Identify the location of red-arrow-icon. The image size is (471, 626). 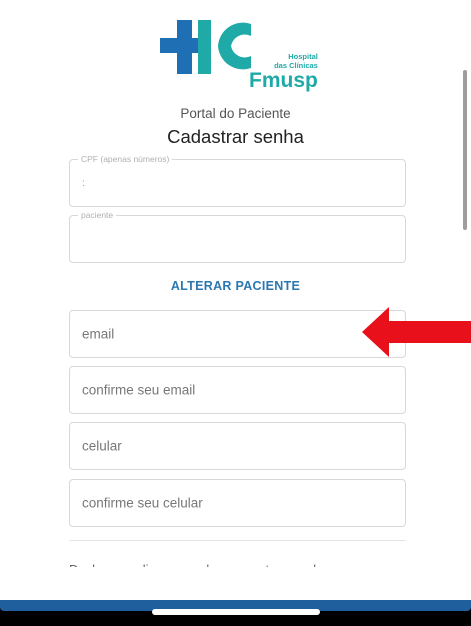
(416, 332).